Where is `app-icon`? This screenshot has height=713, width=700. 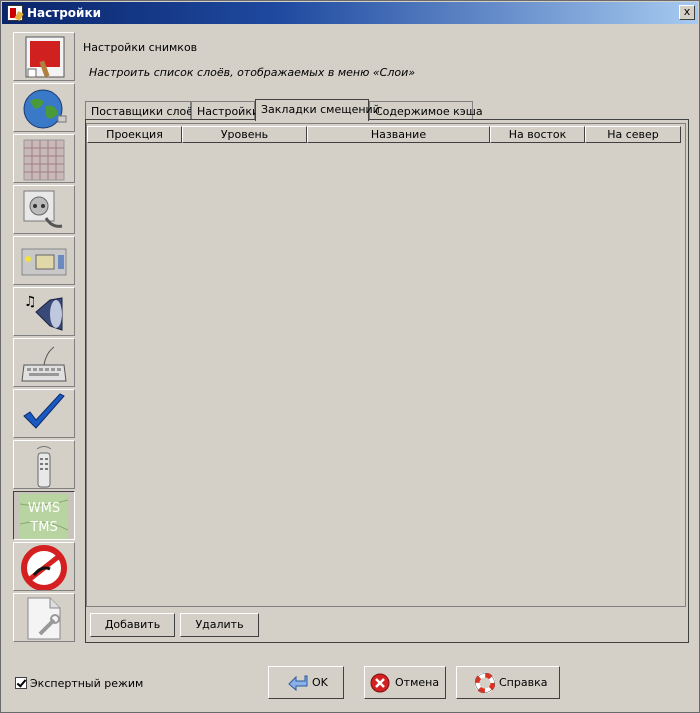 app-icon is located at coordinates (15, 13).